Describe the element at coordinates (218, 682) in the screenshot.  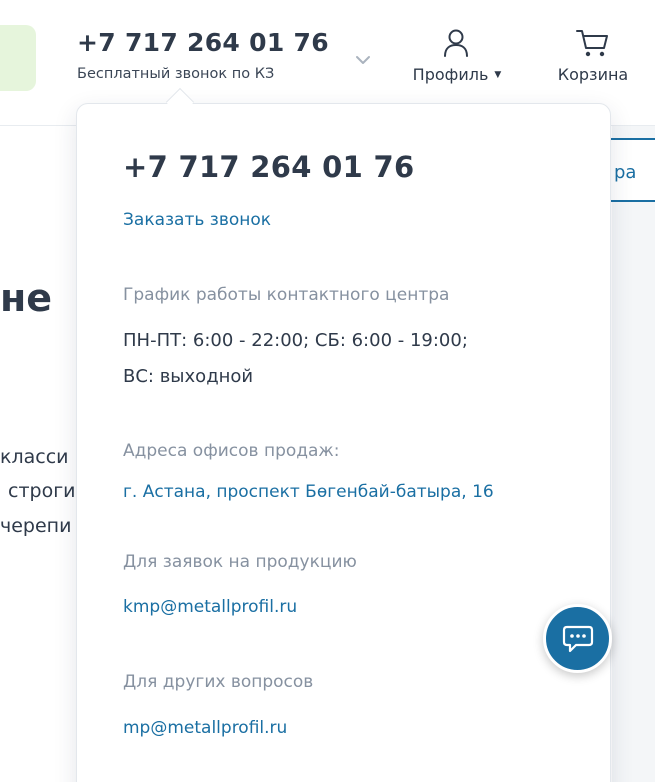
I see `other-questions-title: Для других вопросов` at that location.